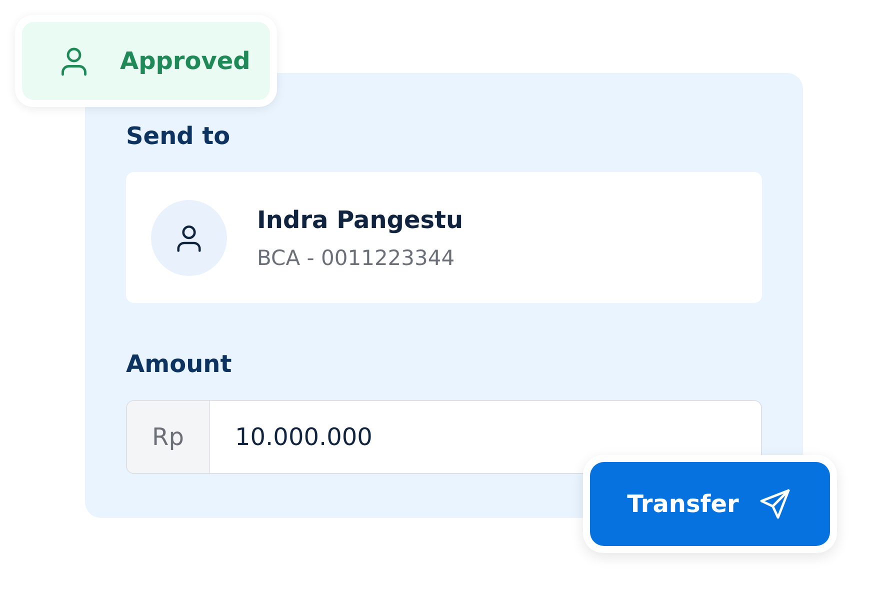  I want to click on account-number: BCA - 0011223344, so click(356, 258).